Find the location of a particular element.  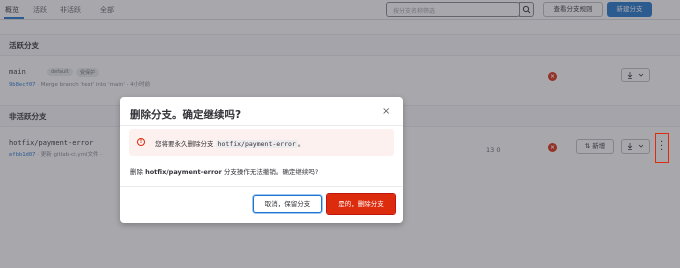

error-icon: ! is located at coordinates (141, 142).